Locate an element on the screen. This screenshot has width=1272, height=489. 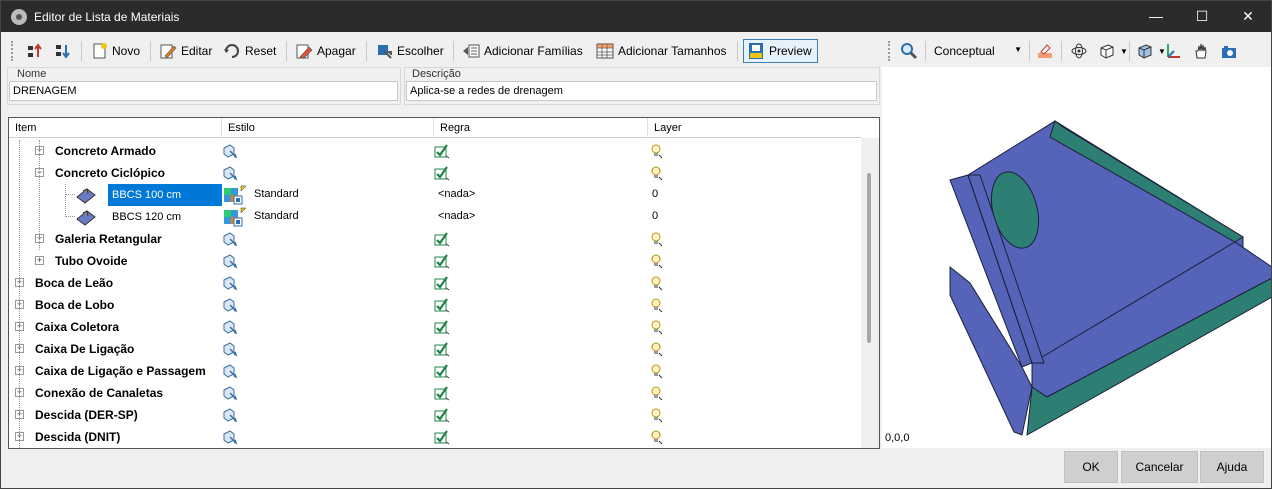
tree-item-label: Galeria Retangular is located at coordinates (108, 239).